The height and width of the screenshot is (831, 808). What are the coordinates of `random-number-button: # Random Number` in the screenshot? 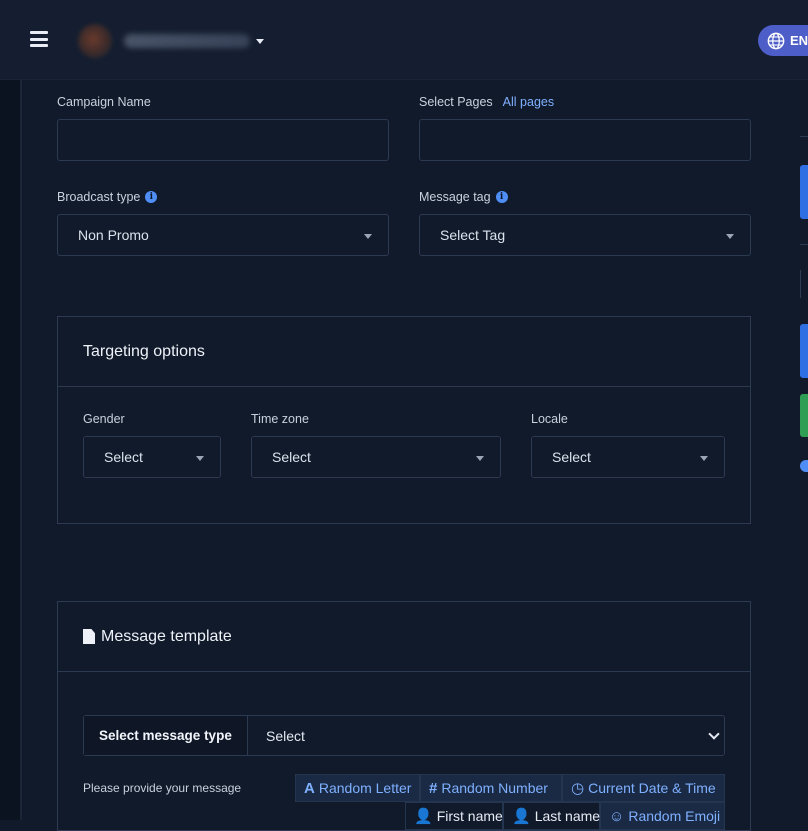 It's located at (491, 788).